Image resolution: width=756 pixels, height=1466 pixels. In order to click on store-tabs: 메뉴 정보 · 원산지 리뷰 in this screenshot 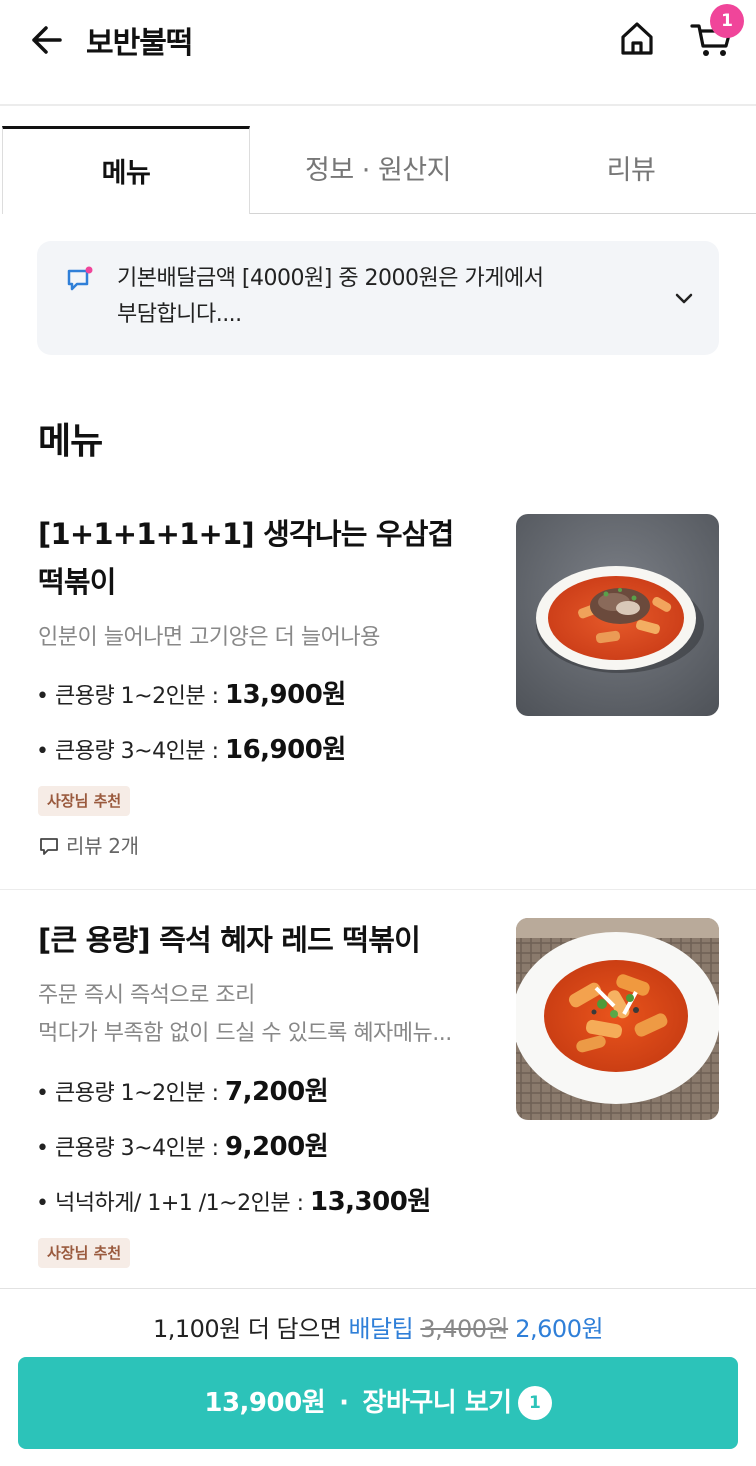, I will do `click(378, 170)`.